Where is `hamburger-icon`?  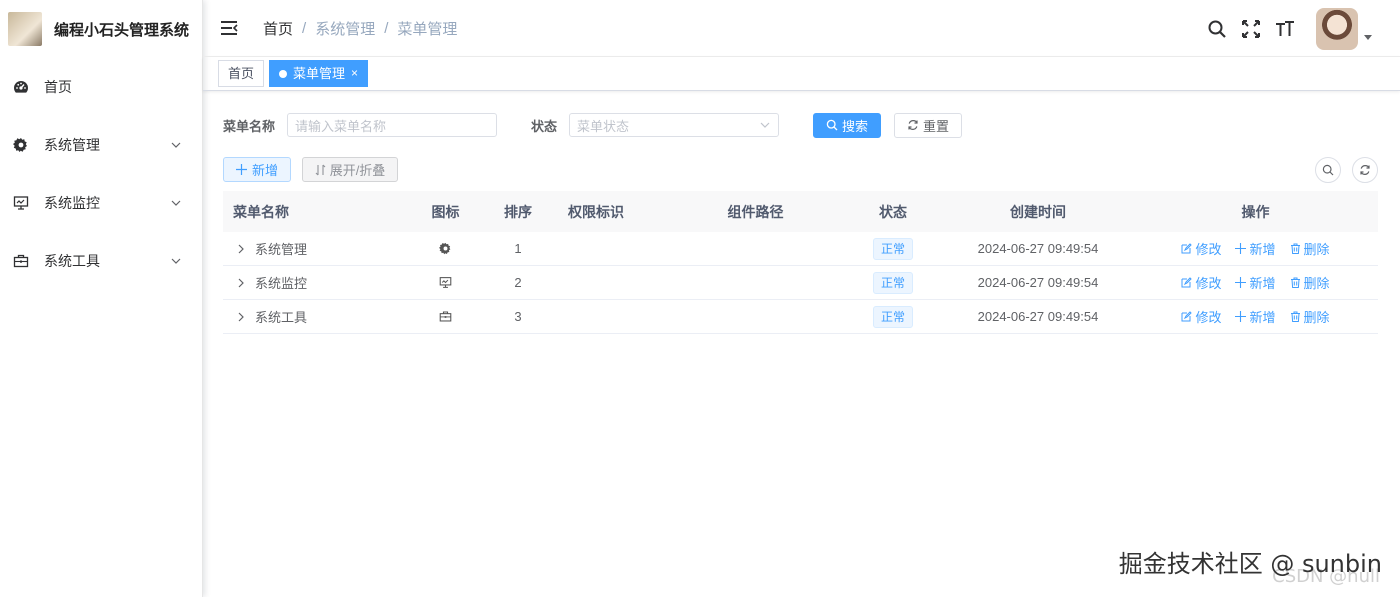
hamburger-icon is located at coordinates (229, 28).